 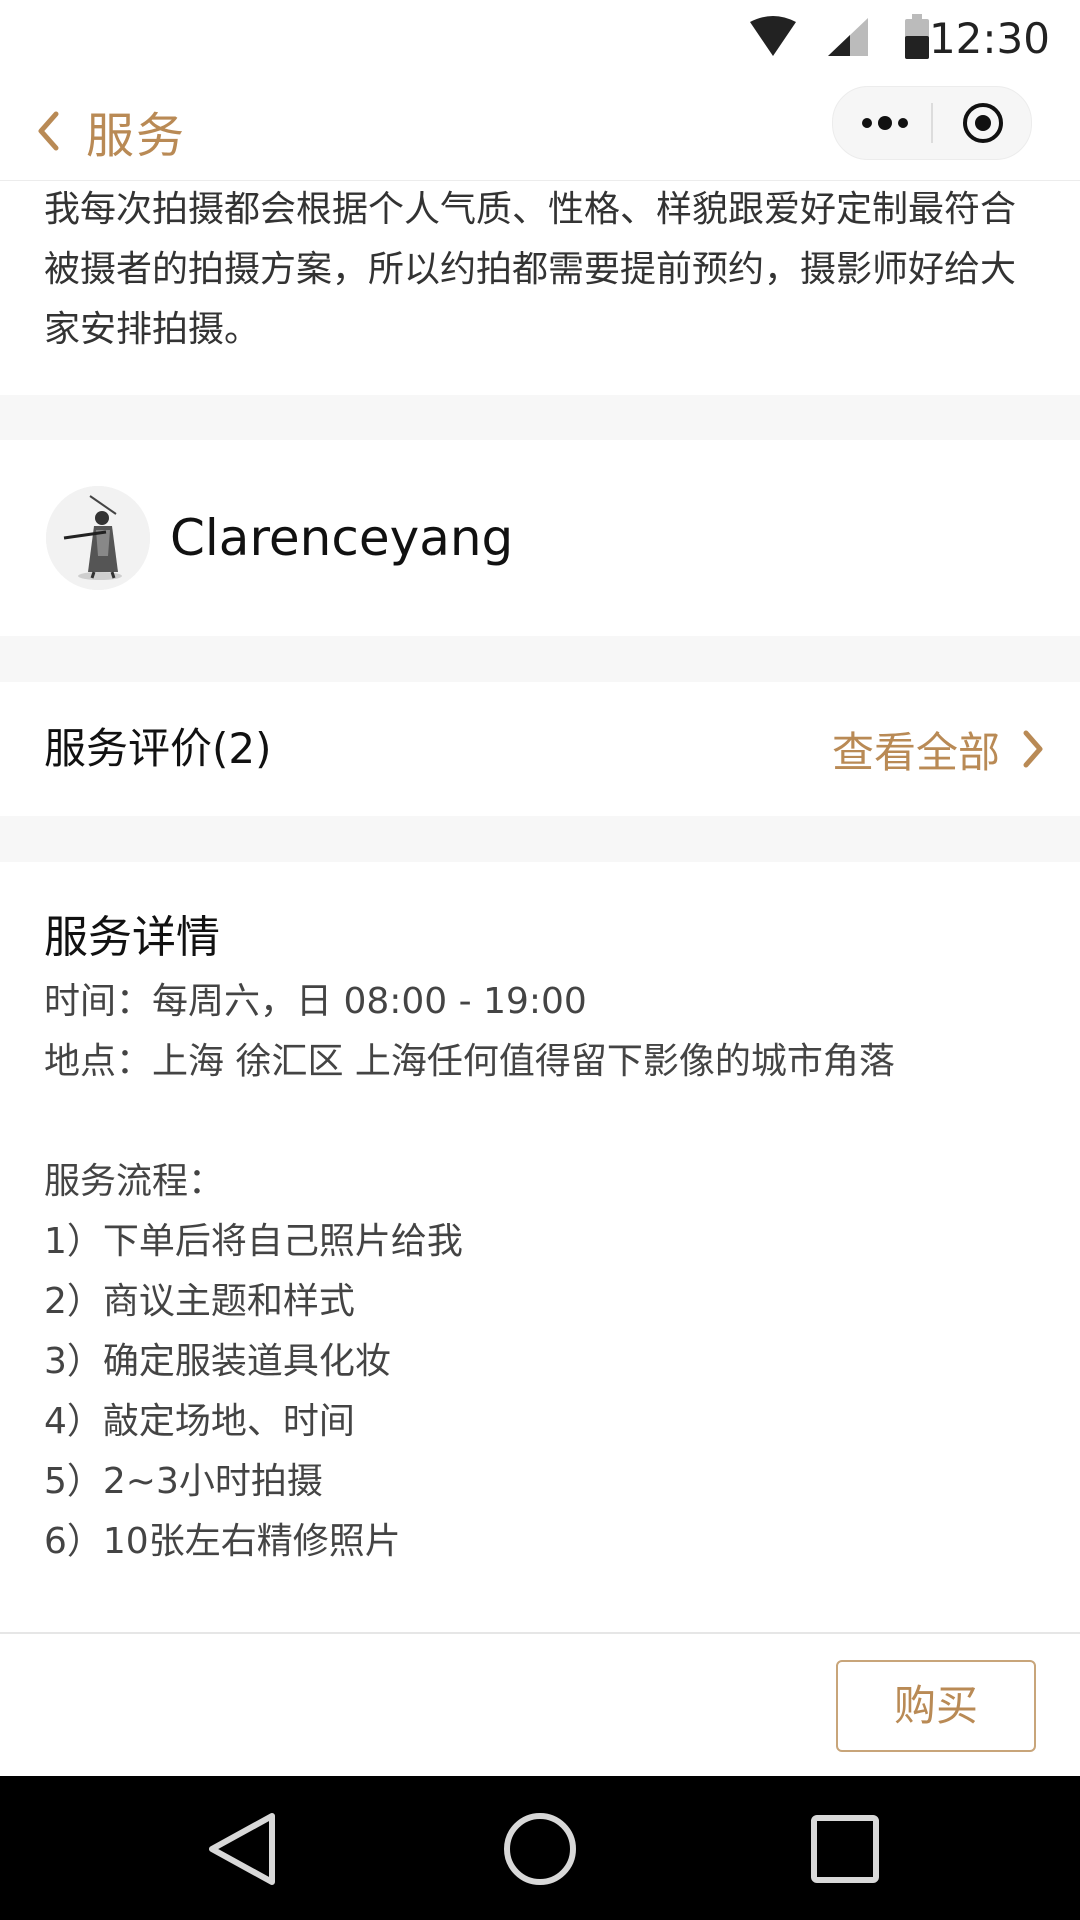 I want to click on process-title: 服务流程：, so click(x=134, y=1181).